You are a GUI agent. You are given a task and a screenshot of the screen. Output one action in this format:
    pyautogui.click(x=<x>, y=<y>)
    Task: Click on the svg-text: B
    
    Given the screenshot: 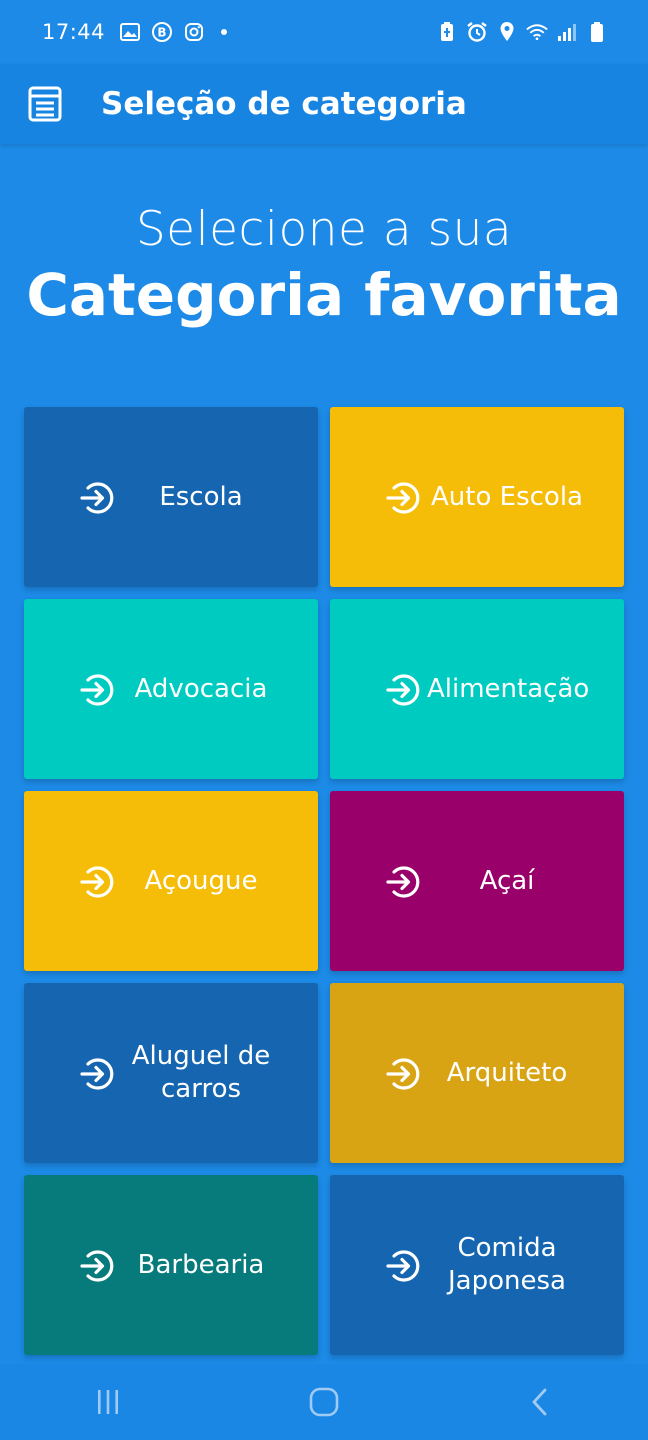 What is the action you would take?
    pyautogui.click(x=161, y=33)
    